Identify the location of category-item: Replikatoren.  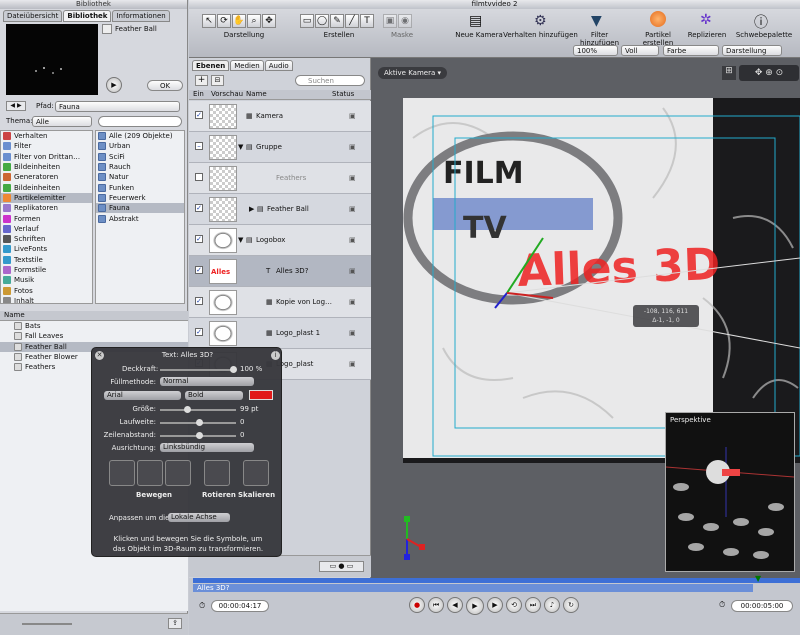
(46, 208).